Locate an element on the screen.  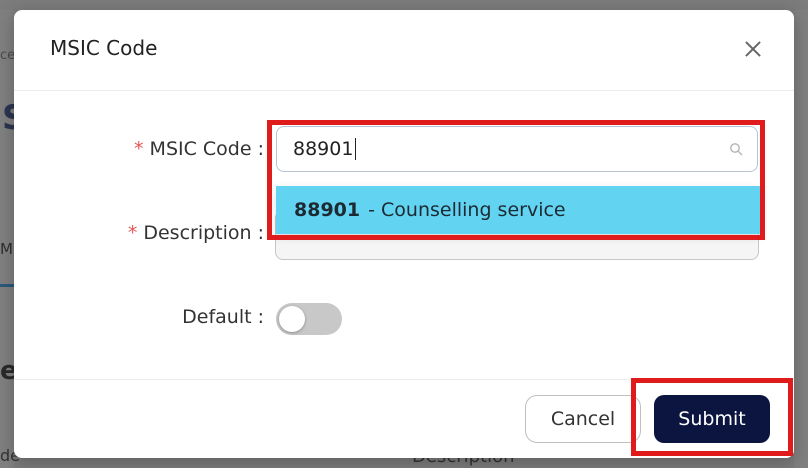
msic-code-dropdown: 88901 - Counselling service is located at coordinates (518, 210).